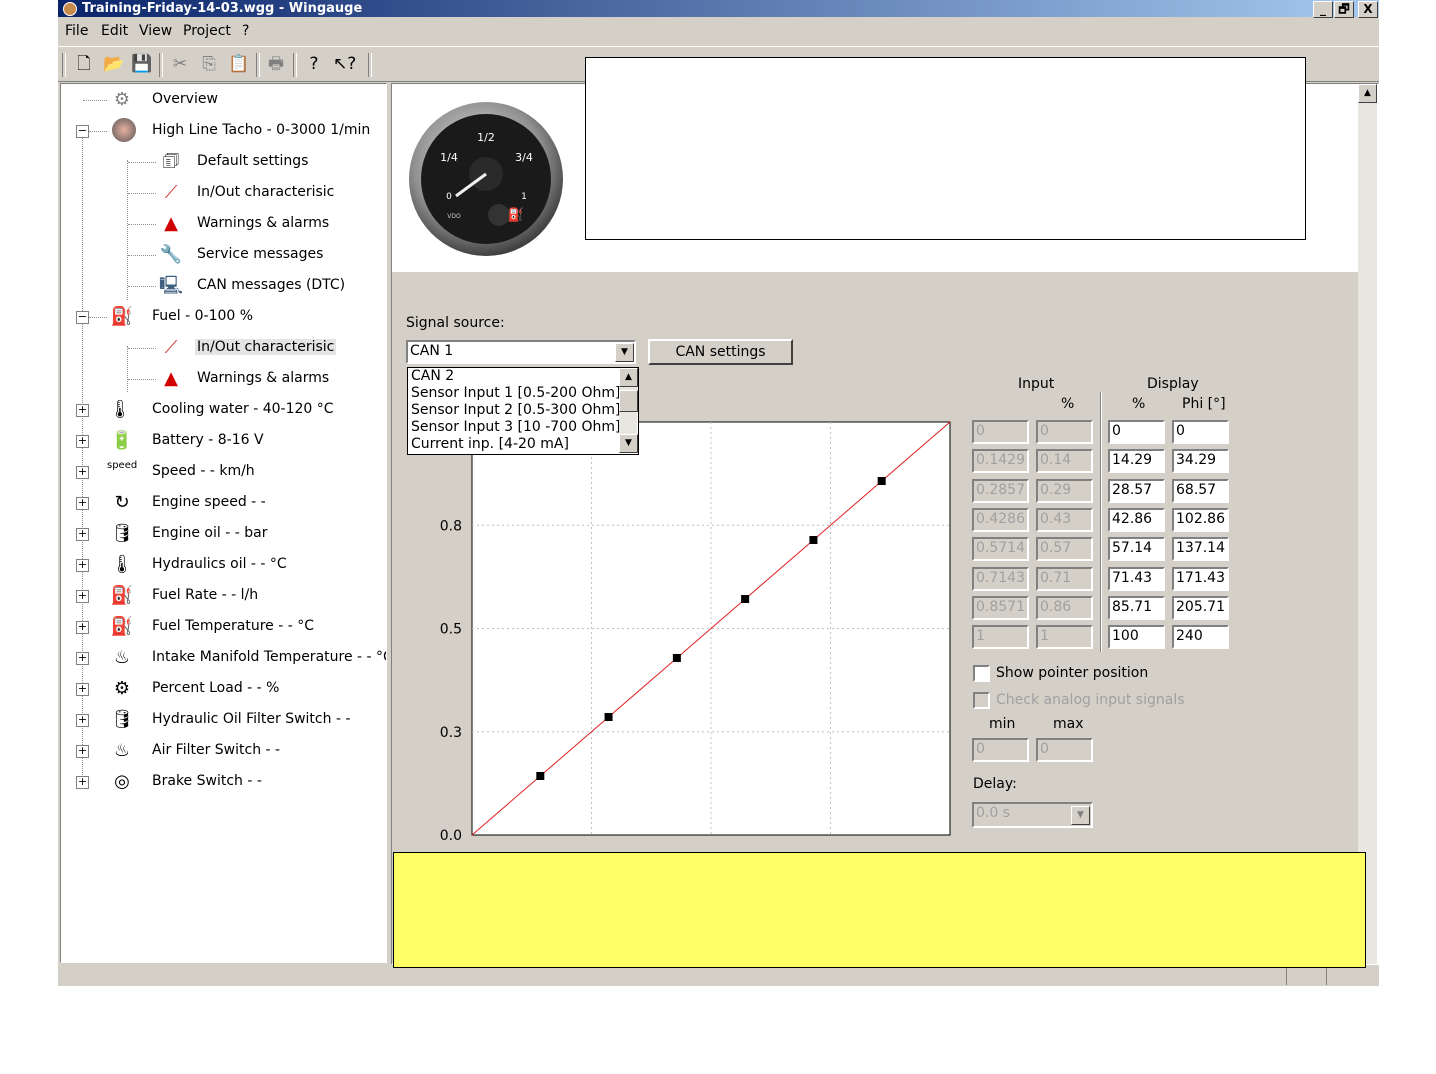 The height and width of the screenshot is (1074, 1436). What do you see at coordinates (1323, 9) in the screenshot?
I see `minimize-button: _` at bounding box center [1323, 9].